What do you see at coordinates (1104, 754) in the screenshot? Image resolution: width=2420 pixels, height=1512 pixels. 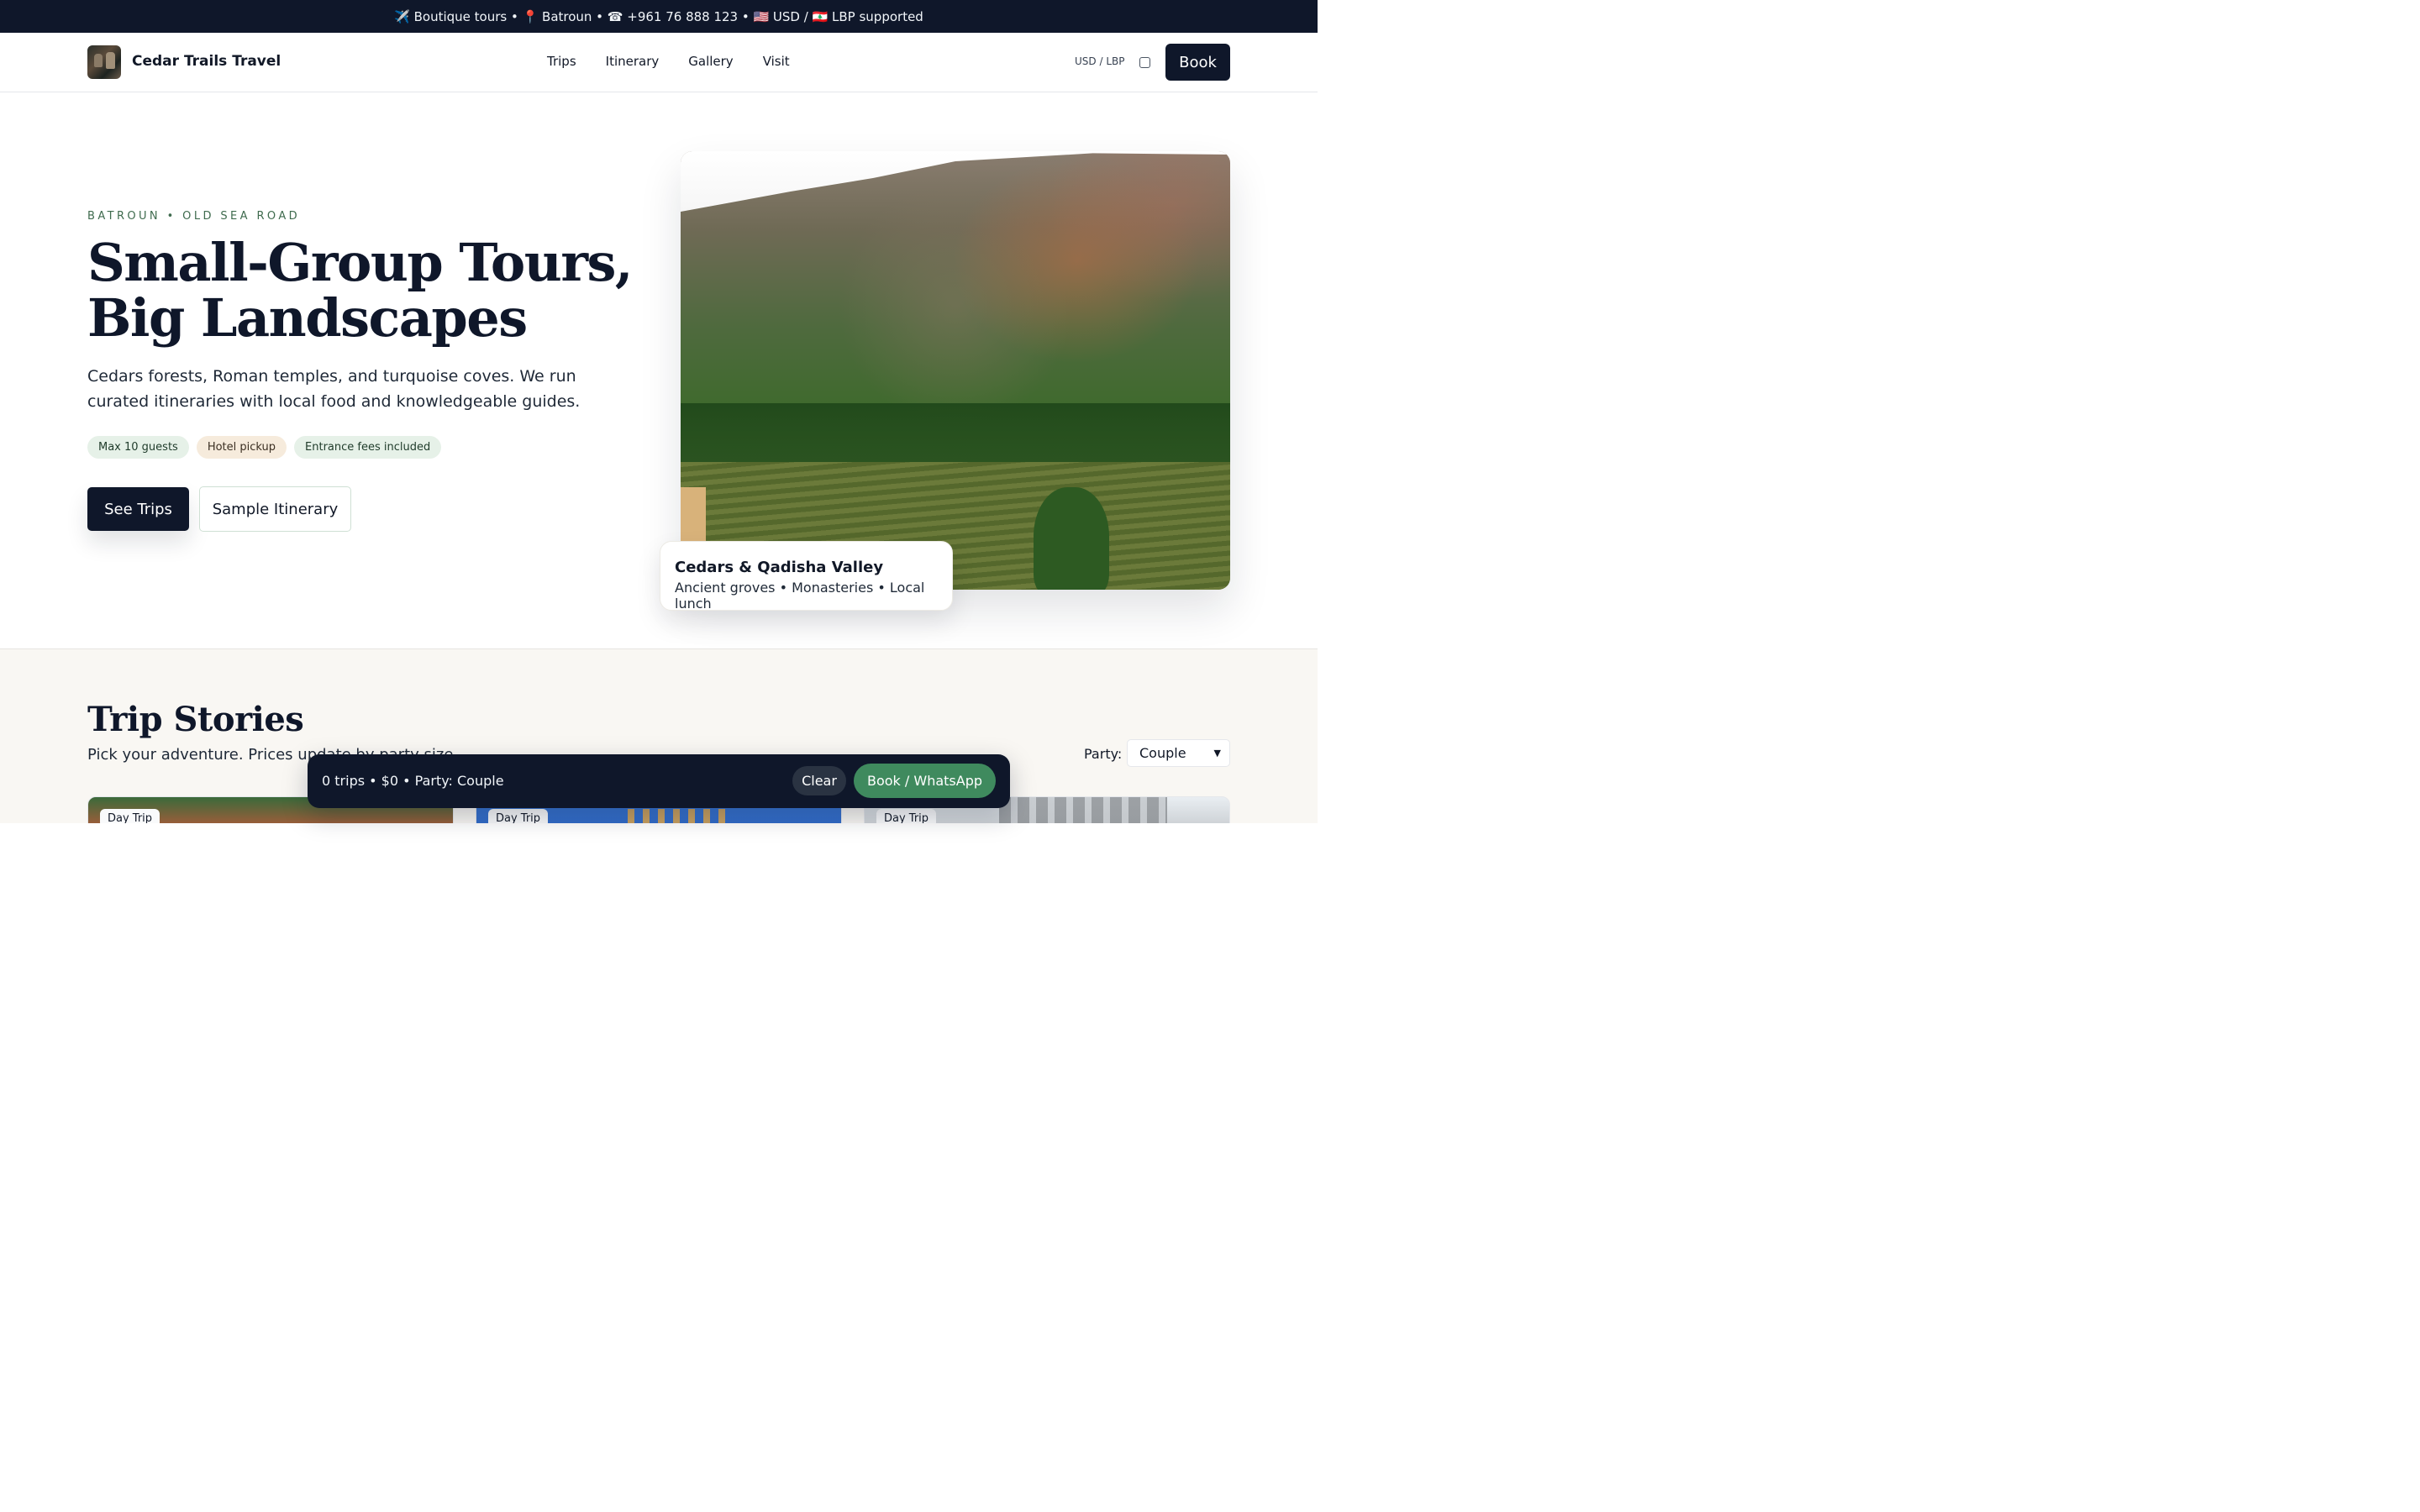 I see `party-label: Party:` at bounding box center [1104, 754].